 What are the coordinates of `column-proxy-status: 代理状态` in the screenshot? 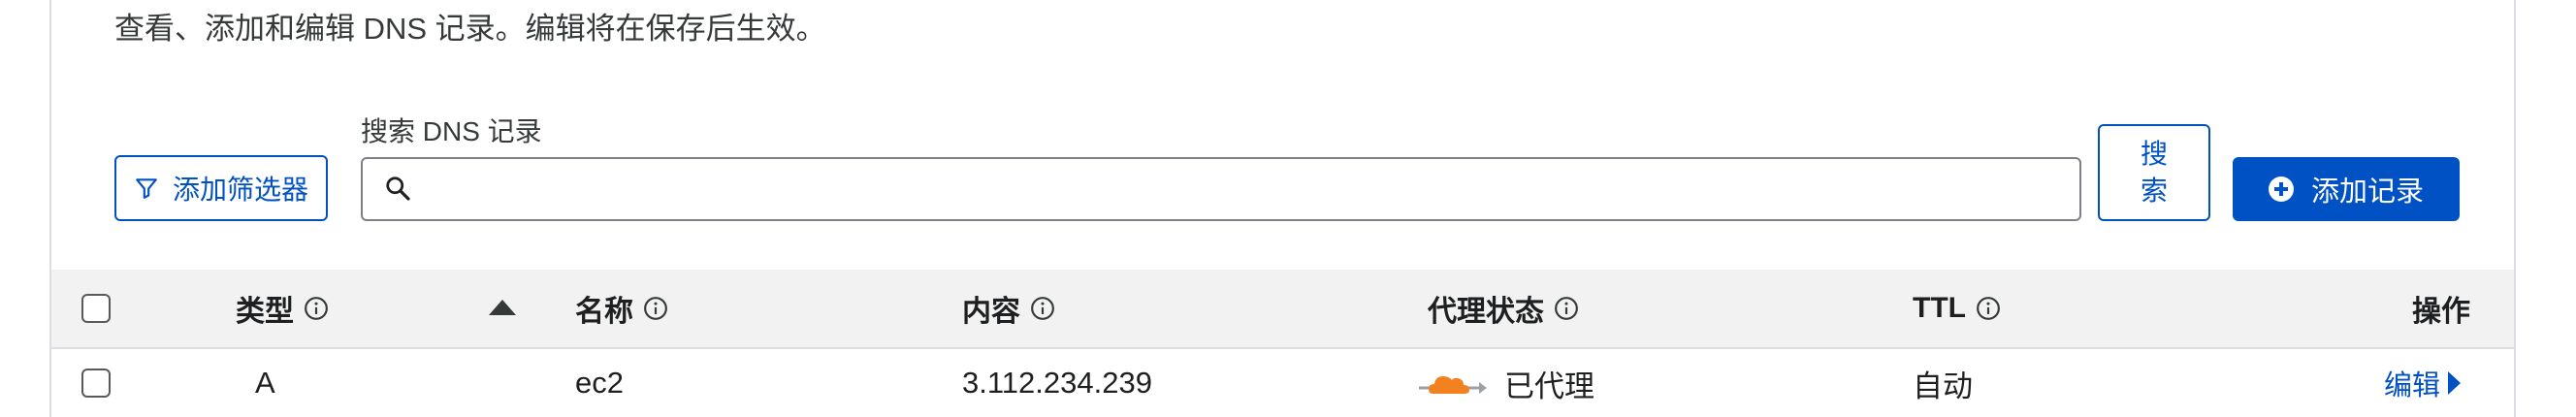 It's located at (1503, 308).